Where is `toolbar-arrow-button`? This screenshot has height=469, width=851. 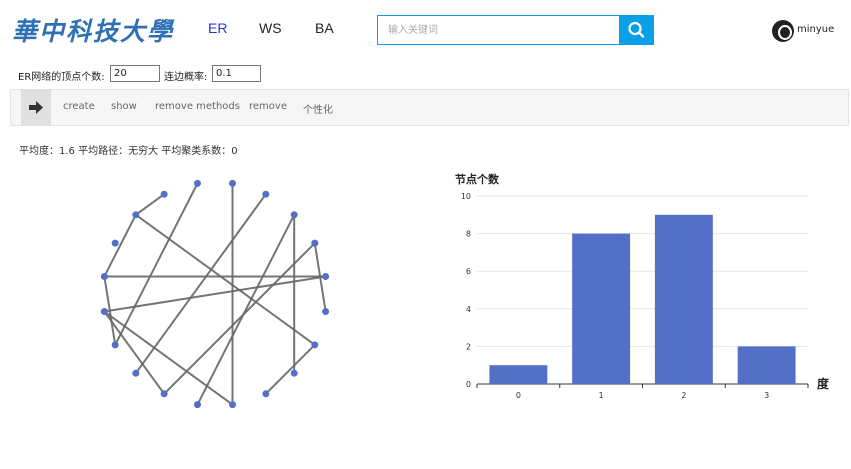
toolbar-arrow-button is located at coordinates (36, 107).